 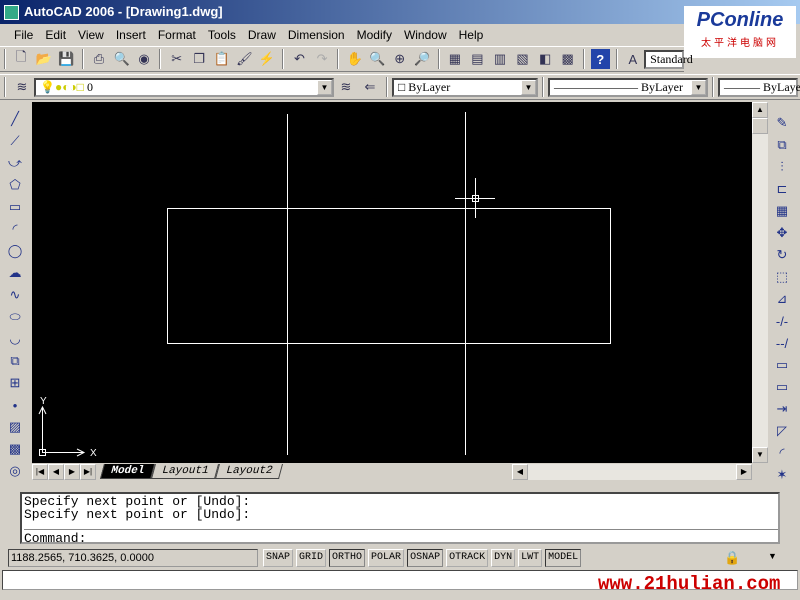 What do you see at coordinates (782, 167) in the screenshot?
I see `mirror-icon: ⫶` at bounding box center [782, 167].